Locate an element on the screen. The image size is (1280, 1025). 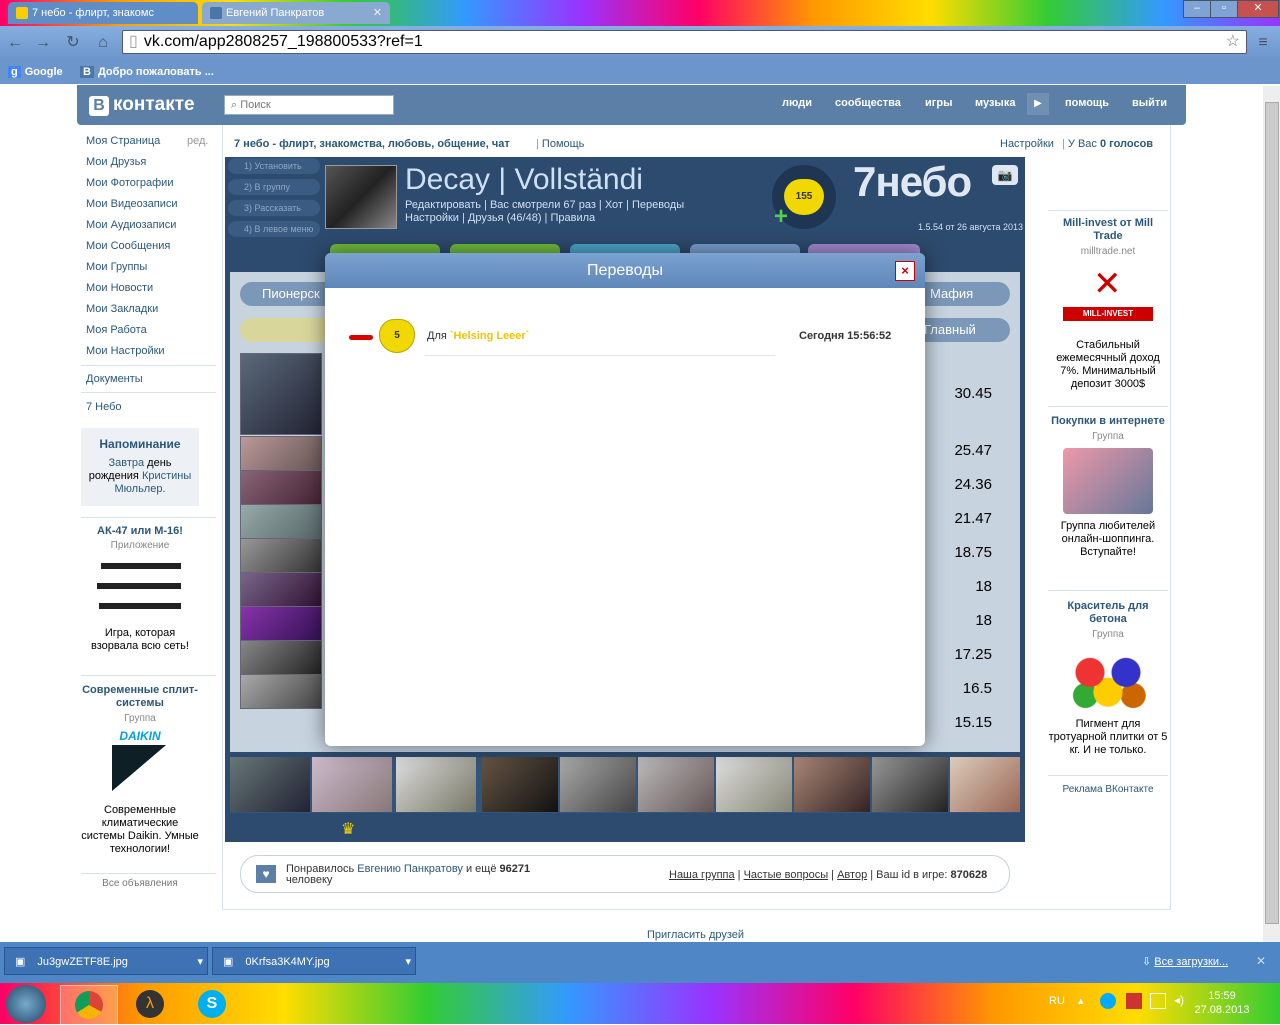
close-tab-icon: ✕ is located at coordinates (377, 13).